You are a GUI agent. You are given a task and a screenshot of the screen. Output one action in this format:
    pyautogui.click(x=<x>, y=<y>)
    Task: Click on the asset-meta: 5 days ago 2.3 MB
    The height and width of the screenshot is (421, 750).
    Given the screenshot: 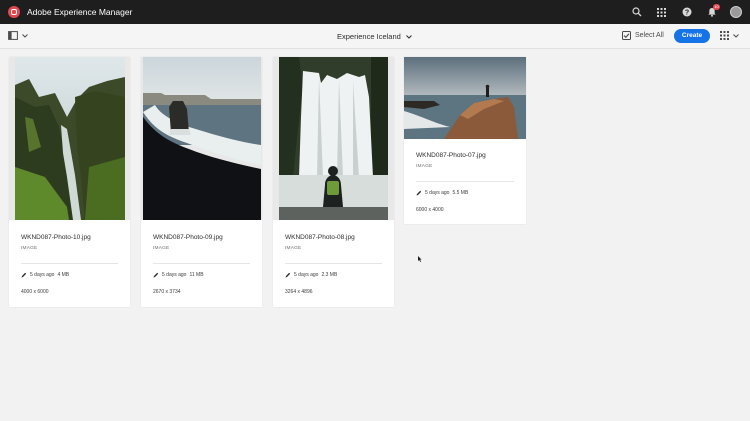 What is the action you would take?
    pyautogui.click(x=311, y=275)
    